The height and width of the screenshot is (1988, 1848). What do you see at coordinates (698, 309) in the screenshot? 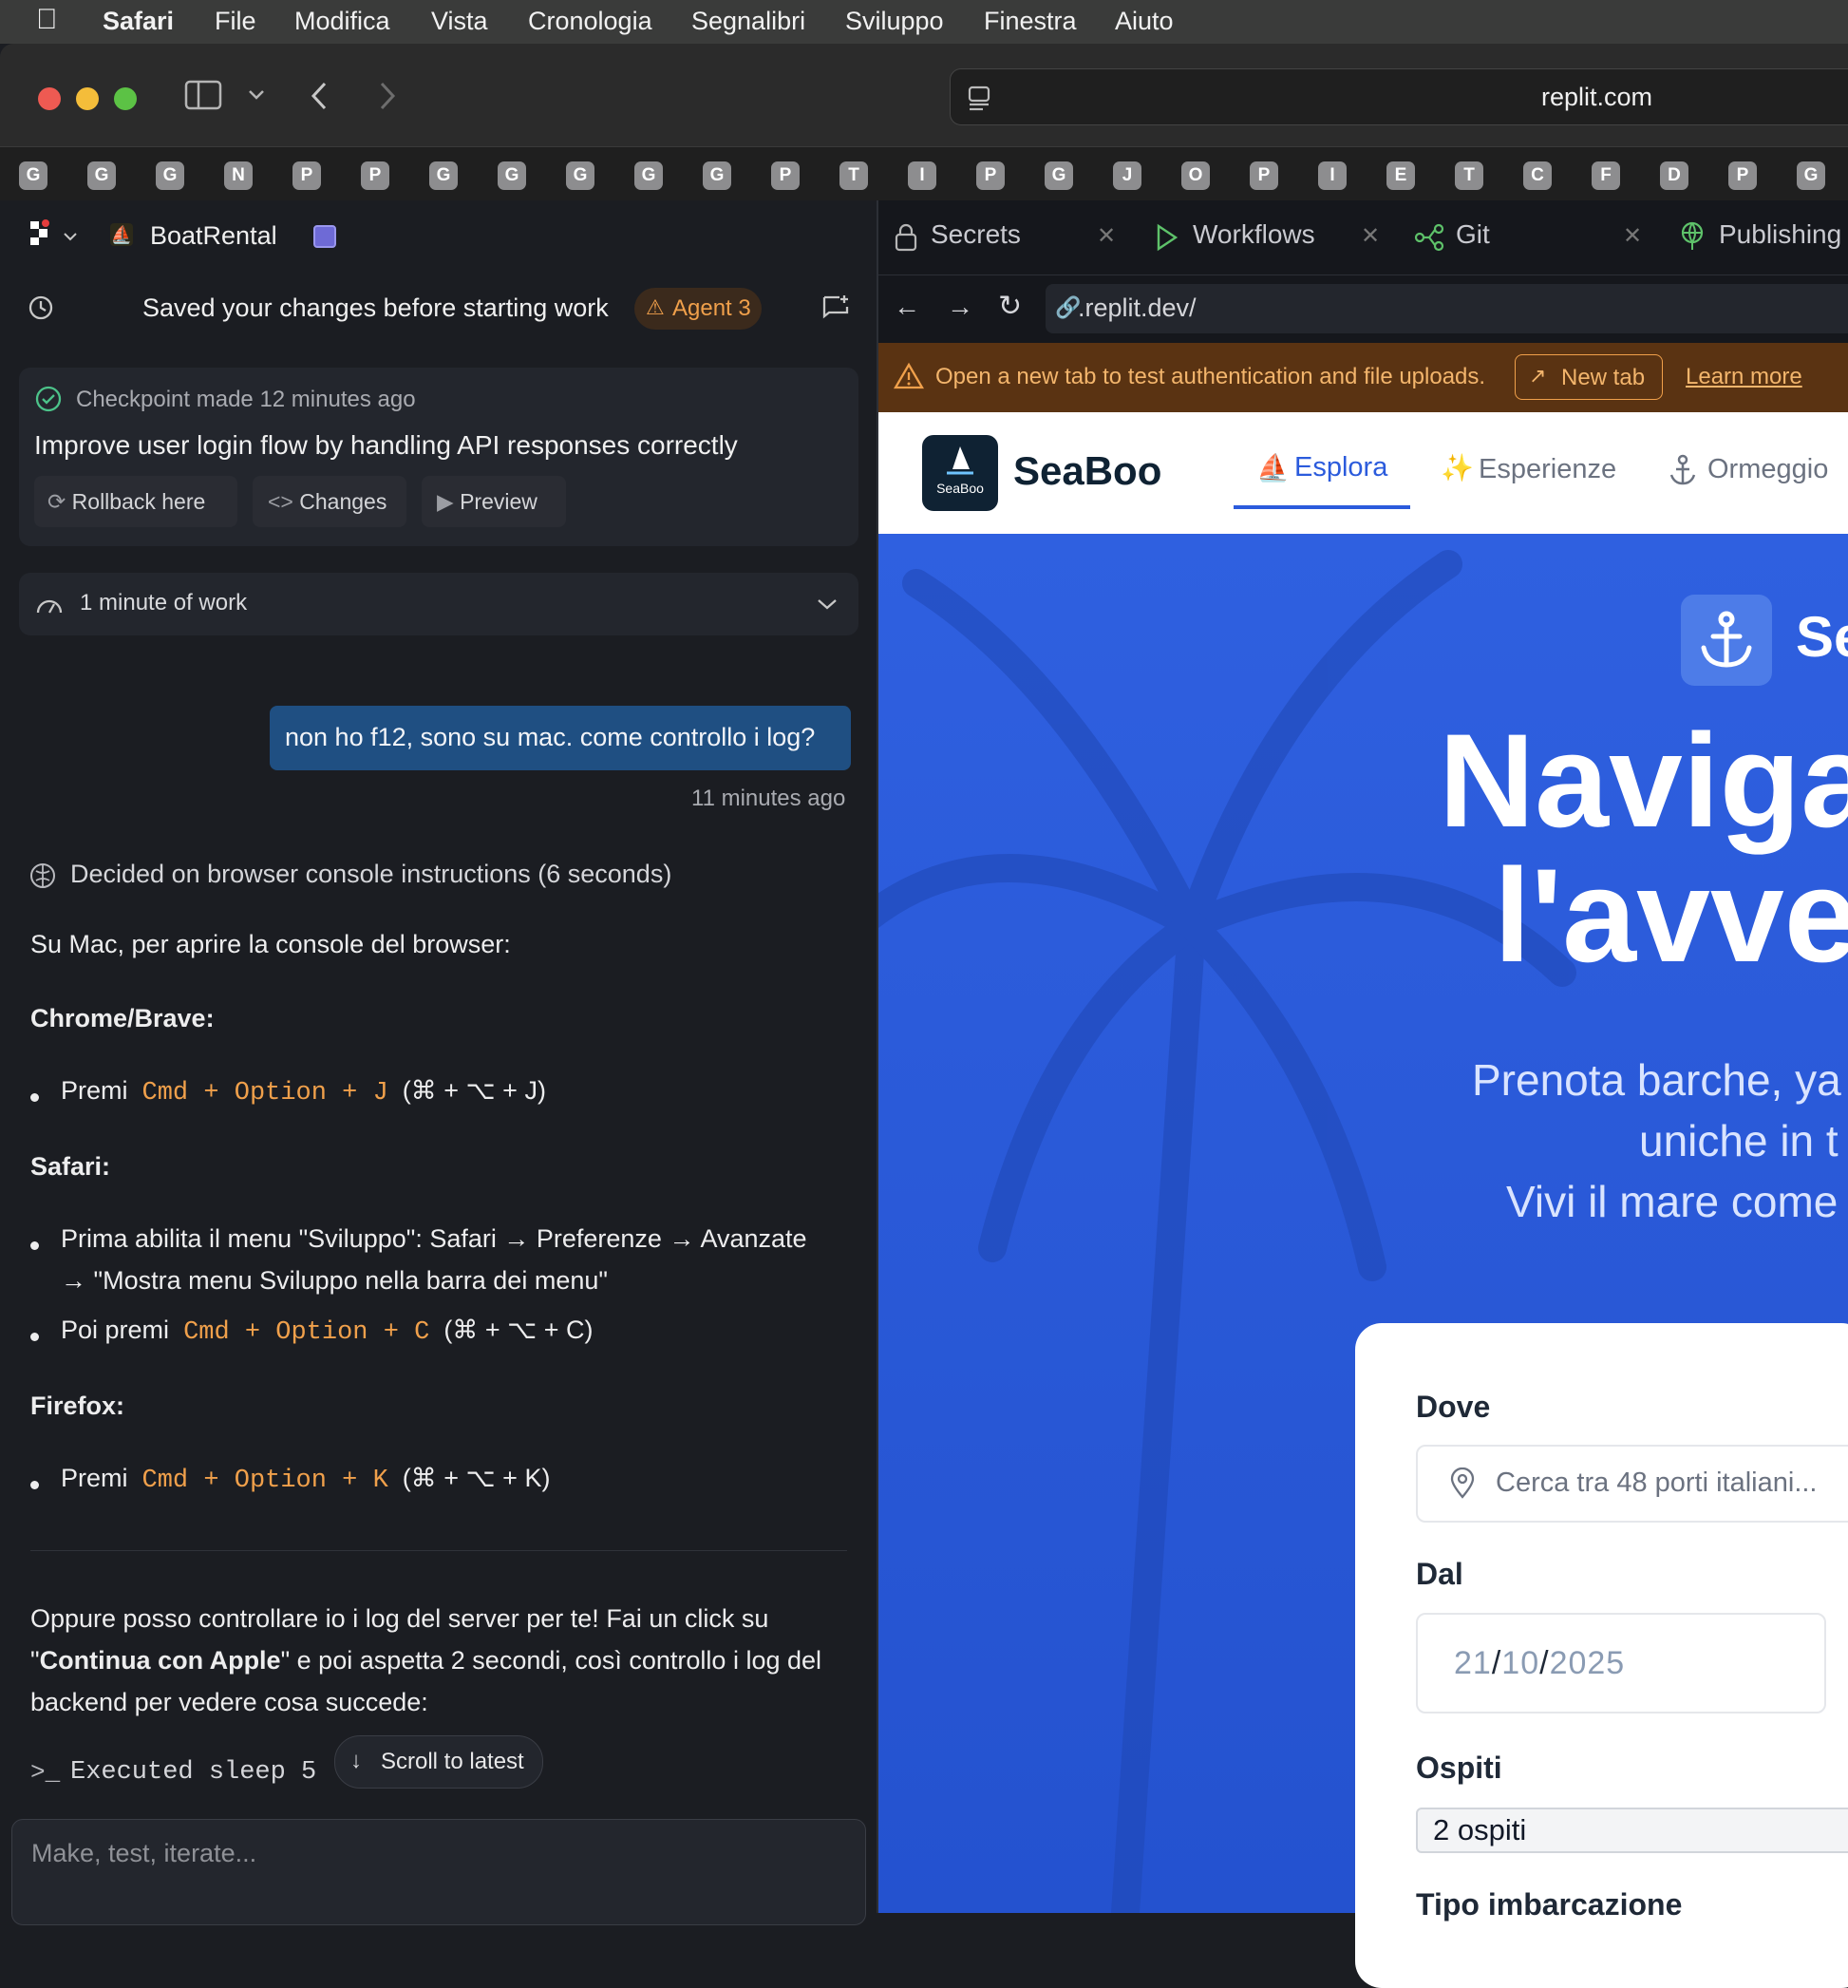
I see `agent-badge: ⚠ Agent 3` at bounding box center [698, 309].